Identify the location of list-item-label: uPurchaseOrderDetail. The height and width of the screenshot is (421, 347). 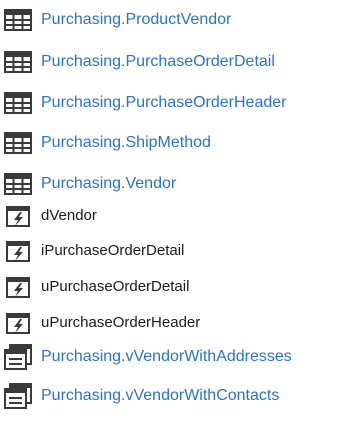
(115, 286).